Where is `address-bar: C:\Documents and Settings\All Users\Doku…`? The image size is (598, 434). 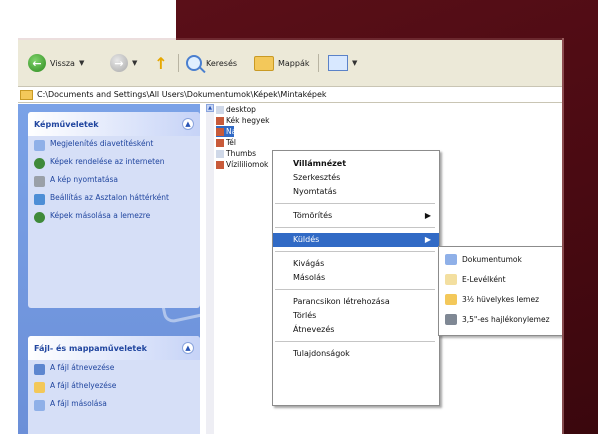 address-bar: C:\Documents and Settings\All Users\Doku… is located at coordinates (290, 95).